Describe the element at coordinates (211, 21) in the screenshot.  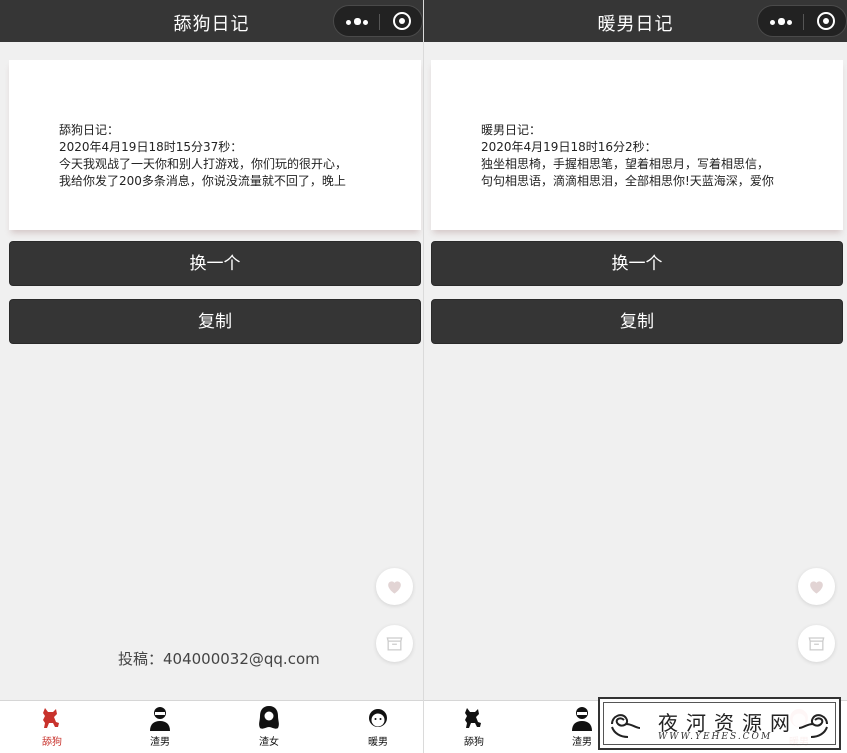
I see `navigation-bar: 舔狗日记` at that location.